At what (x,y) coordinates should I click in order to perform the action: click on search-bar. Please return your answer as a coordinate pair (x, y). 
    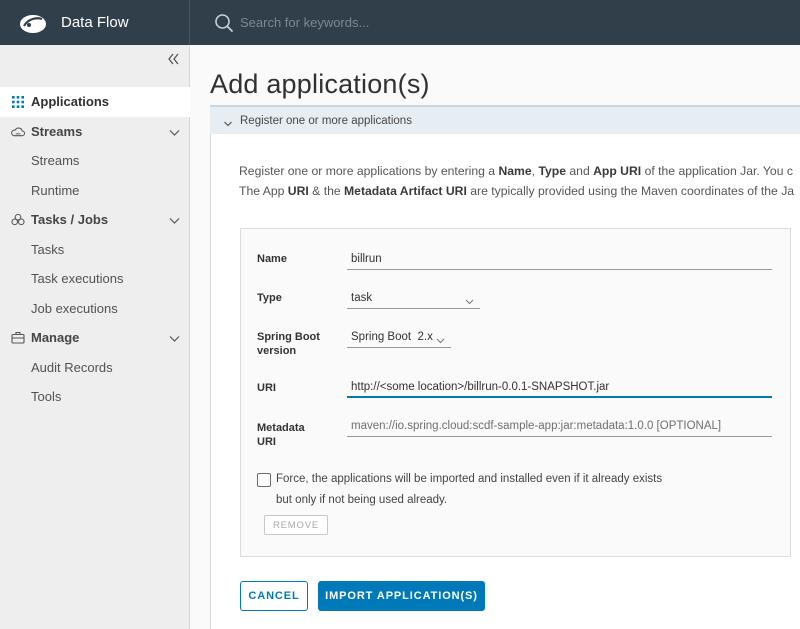
    Looking at the image, I should click on (377, 23).